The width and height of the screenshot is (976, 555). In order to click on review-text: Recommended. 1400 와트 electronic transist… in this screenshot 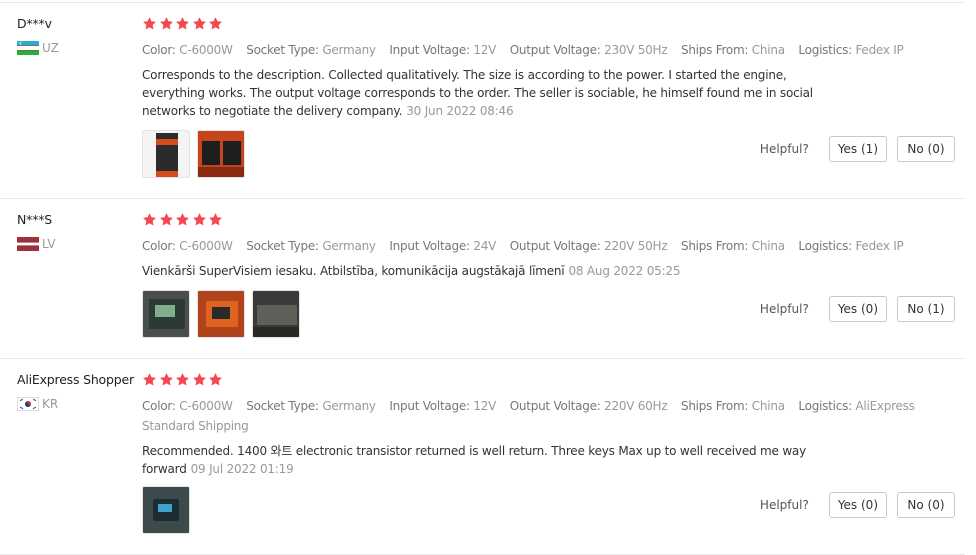, I will do `click(474, 460)`.